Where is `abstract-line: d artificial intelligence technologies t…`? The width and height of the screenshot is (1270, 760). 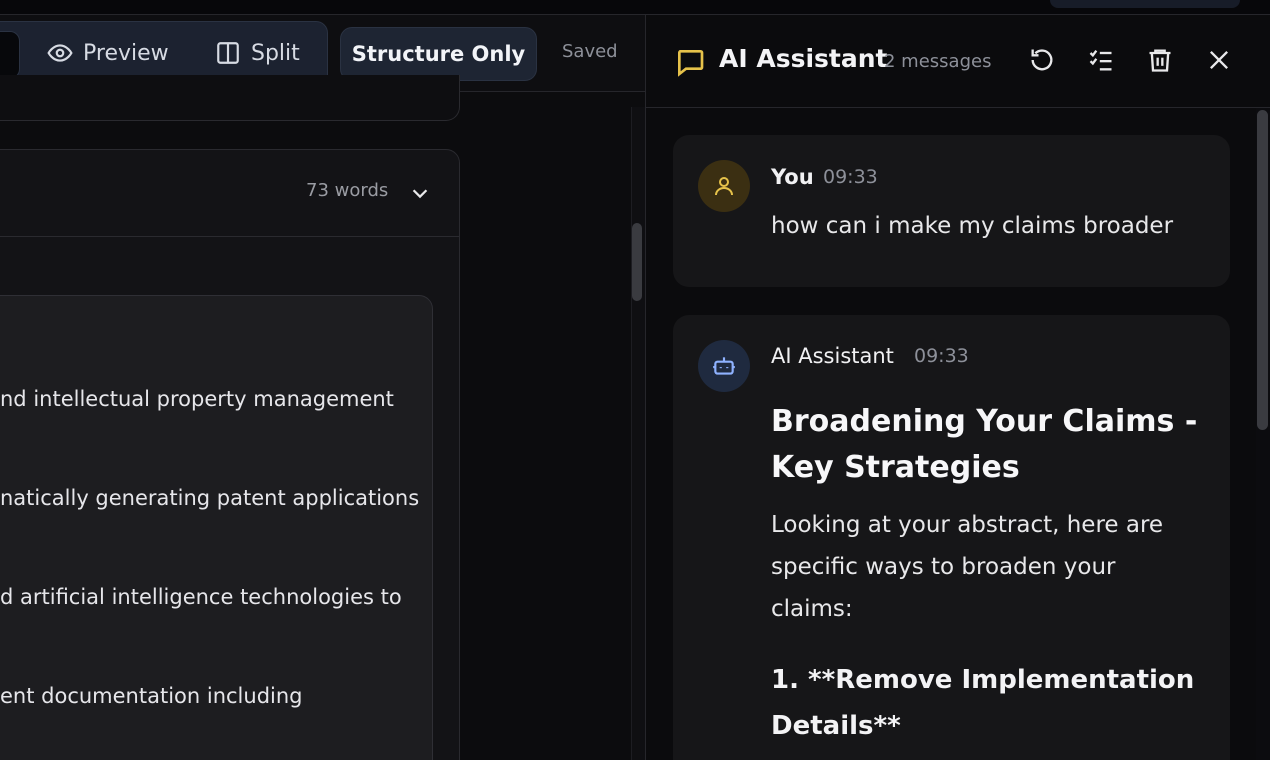 abstract-line: d artificial intelligence technologies t… is located at coordinates (201, 597).